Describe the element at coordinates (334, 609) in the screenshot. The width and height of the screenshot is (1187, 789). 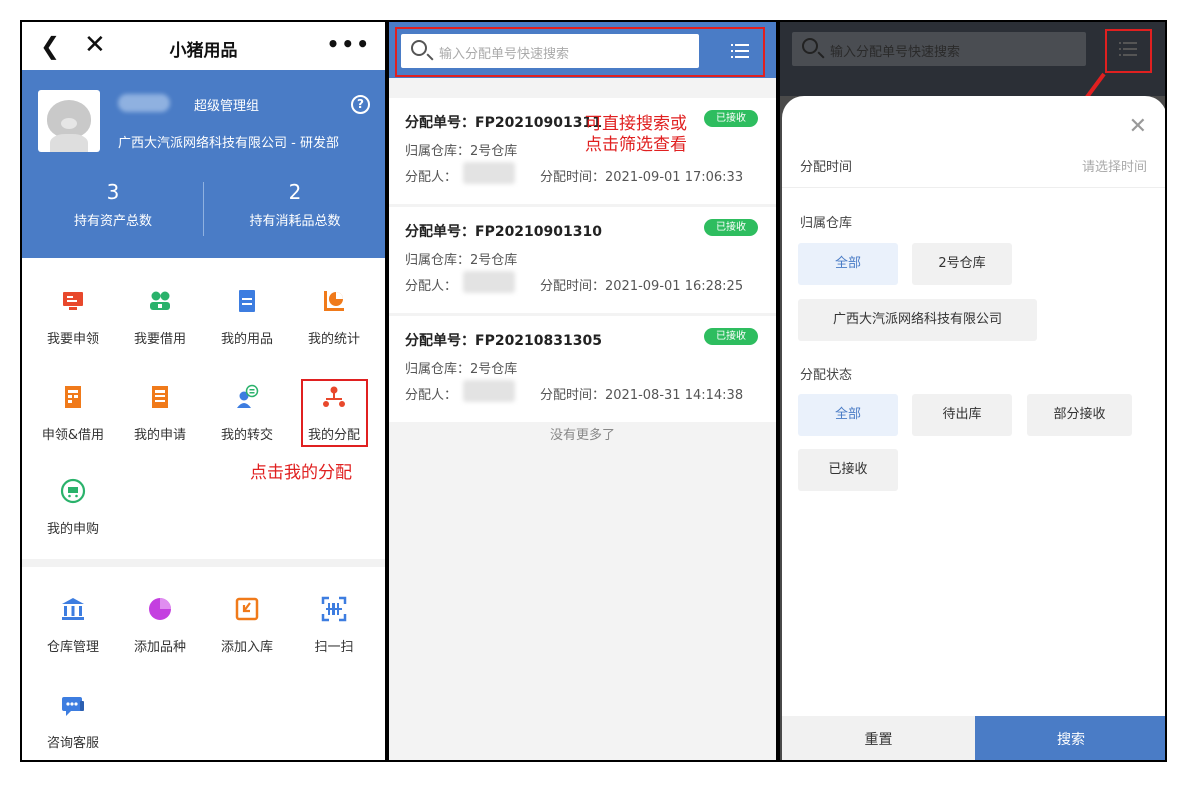
I see `scan-icon` at that location.